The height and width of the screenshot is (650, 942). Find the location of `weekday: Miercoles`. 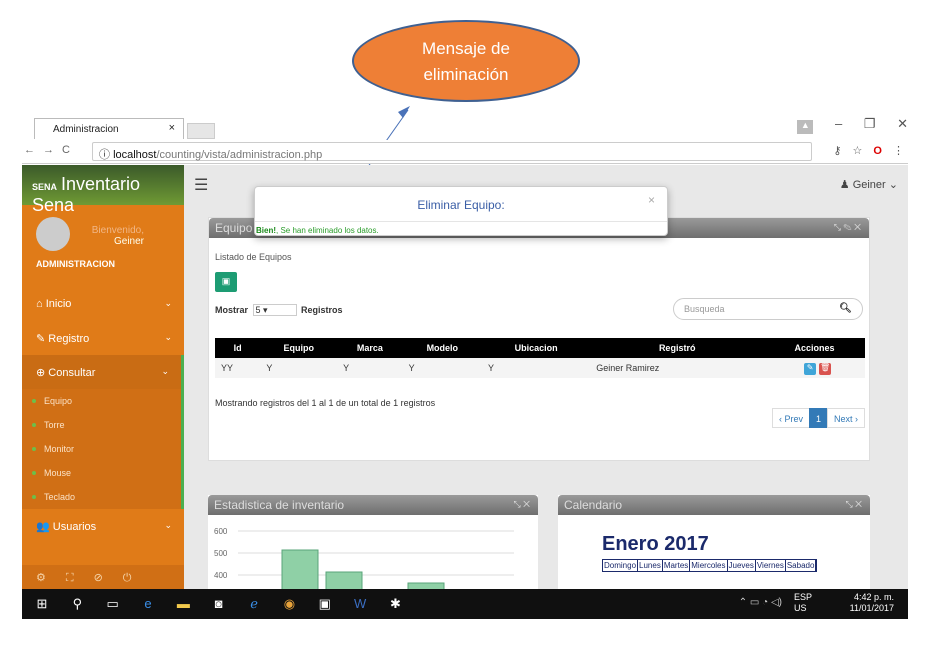

weekday: Miercoles is located at coordinates (709, 565).